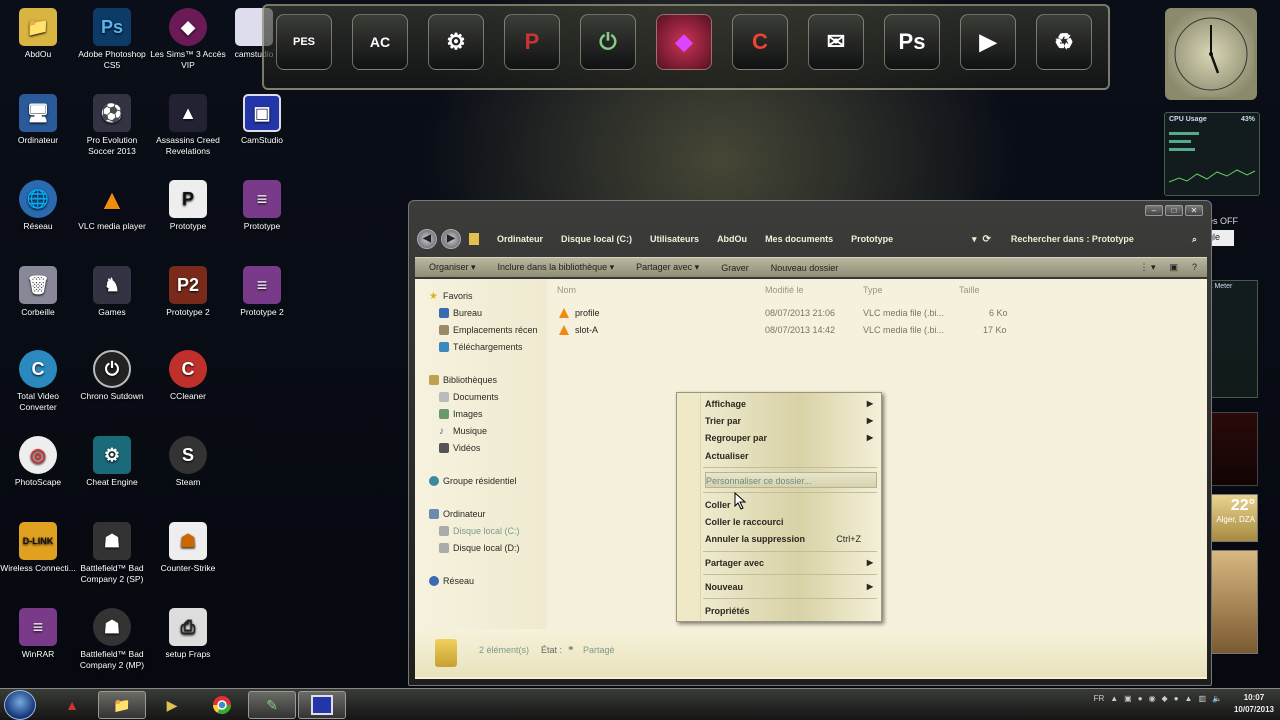  I want to click on desktop-icon-games: ♞ Games, so click(112, 292).